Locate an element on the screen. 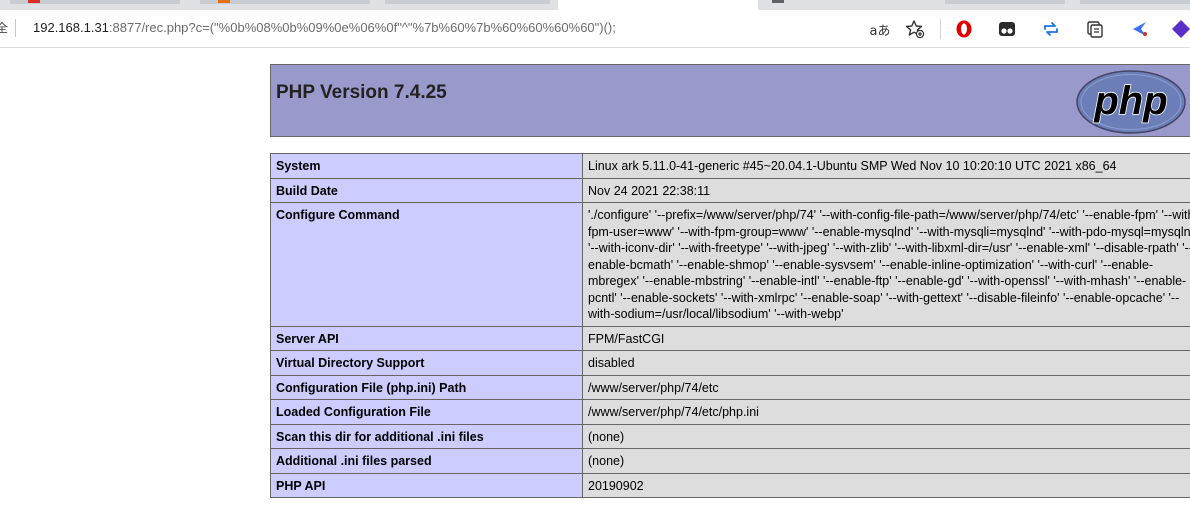 This screenshot has width=1190, height=512. site-info-button: 全 is located at coordinates (4, 27).